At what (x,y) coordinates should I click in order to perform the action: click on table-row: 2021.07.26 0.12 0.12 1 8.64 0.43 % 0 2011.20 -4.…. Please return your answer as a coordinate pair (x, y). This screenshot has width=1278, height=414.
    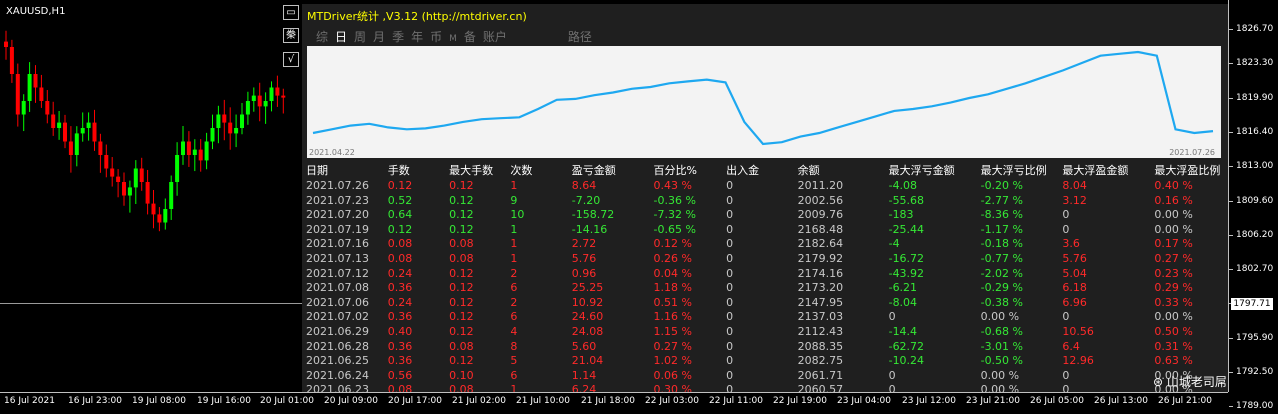
    Looking at the image, I should click on (766, 186).